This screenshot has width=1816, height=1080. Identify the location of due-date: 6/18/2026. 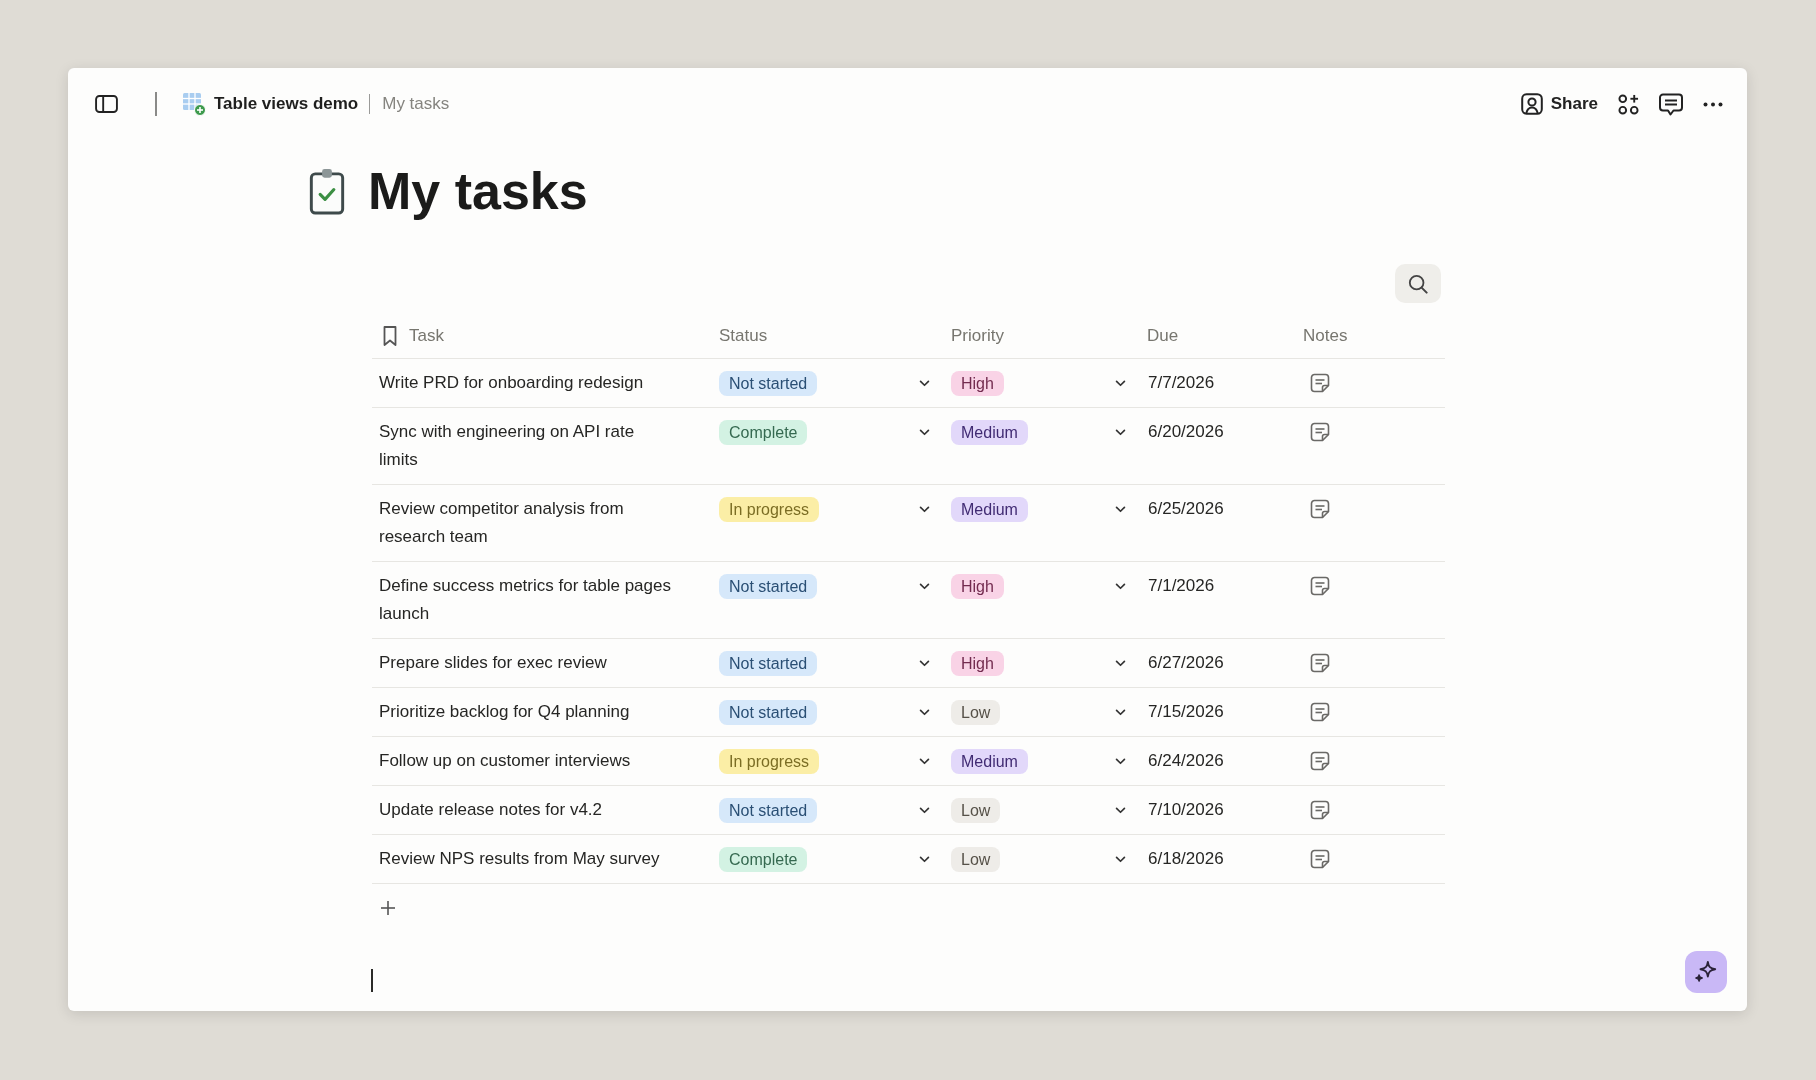
(1186, 858).